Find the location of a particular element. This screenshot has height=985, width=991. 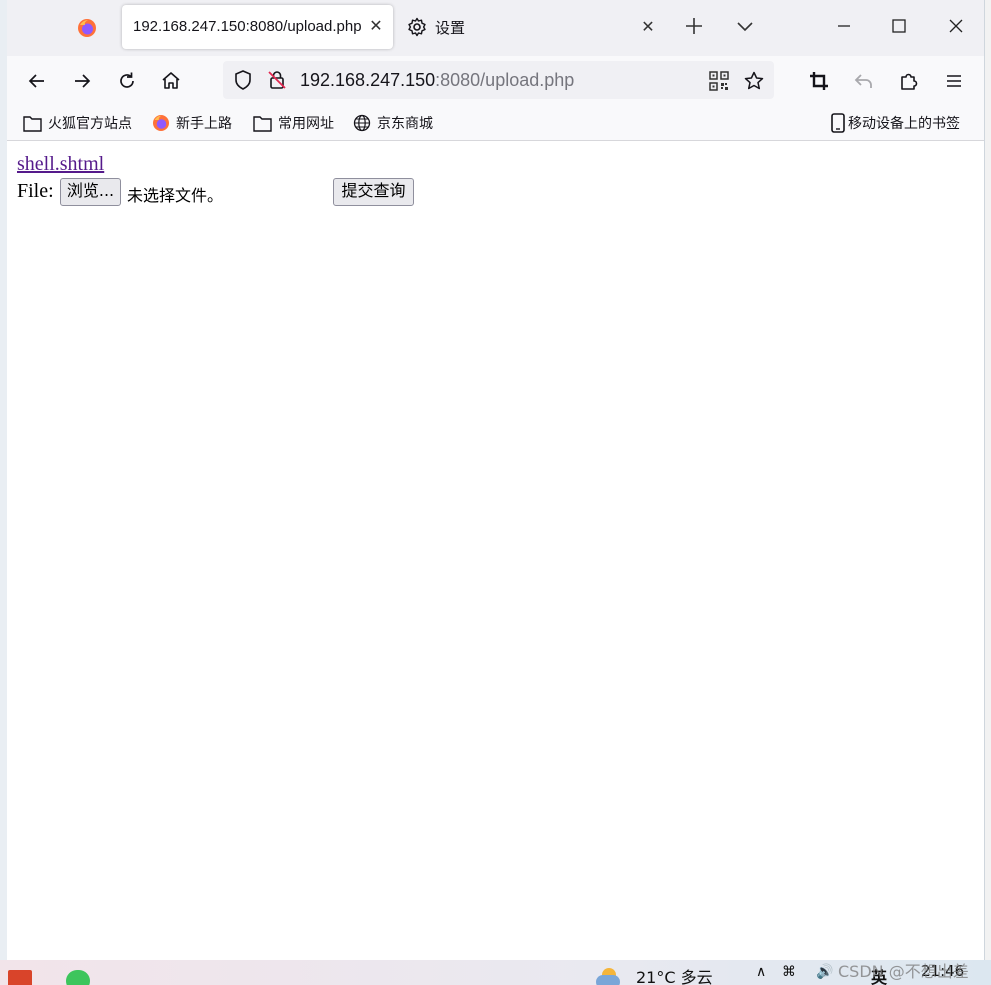

no-file-selected-text: 未选择文件。 is located at coordinates (175, 195).